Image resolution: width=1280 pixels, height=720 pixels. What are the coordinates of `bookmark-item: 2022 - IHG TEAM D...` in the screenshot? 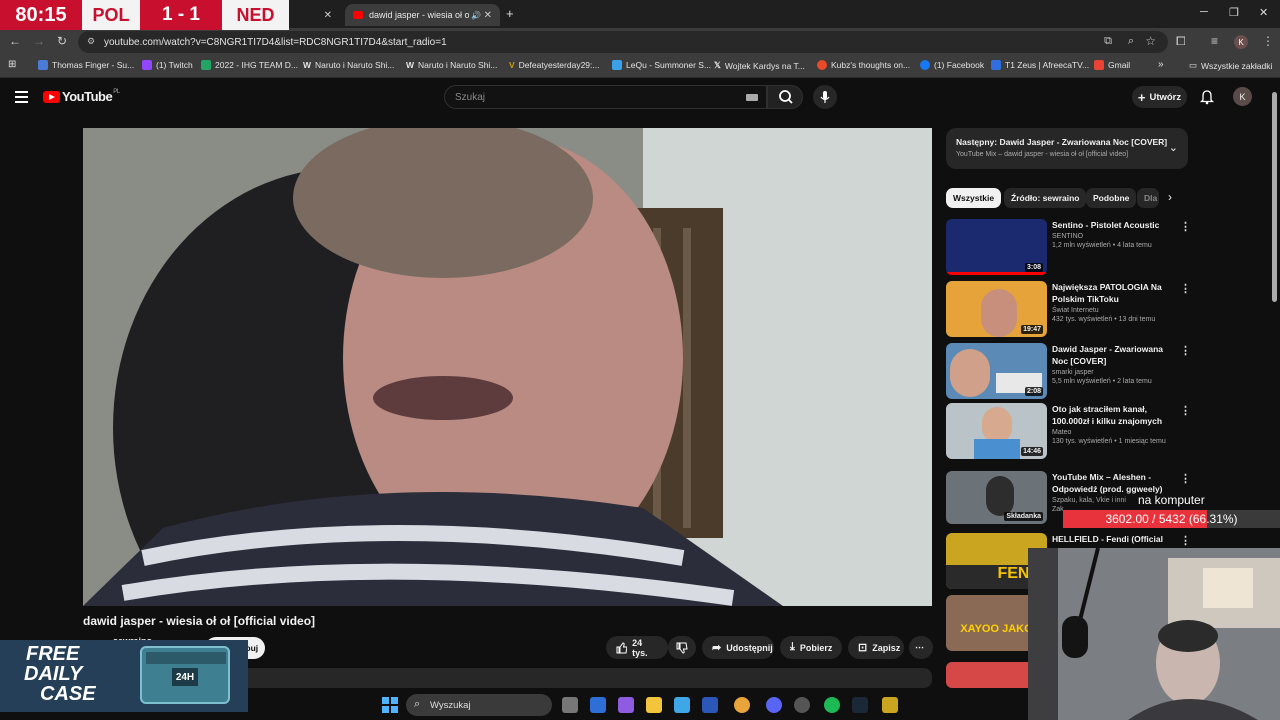 It's located at (249, 65).